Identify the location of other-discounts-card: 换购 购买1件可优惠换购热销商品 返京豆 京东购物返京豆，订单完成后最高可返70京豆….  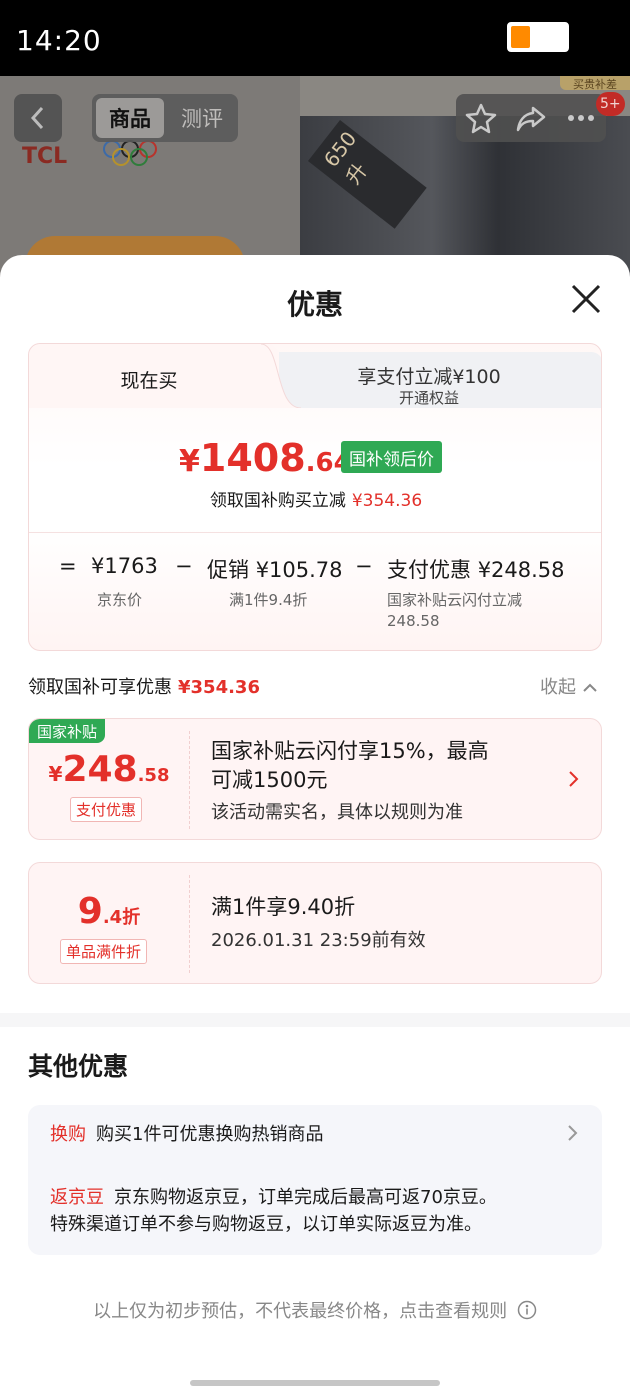
(315, 1180).